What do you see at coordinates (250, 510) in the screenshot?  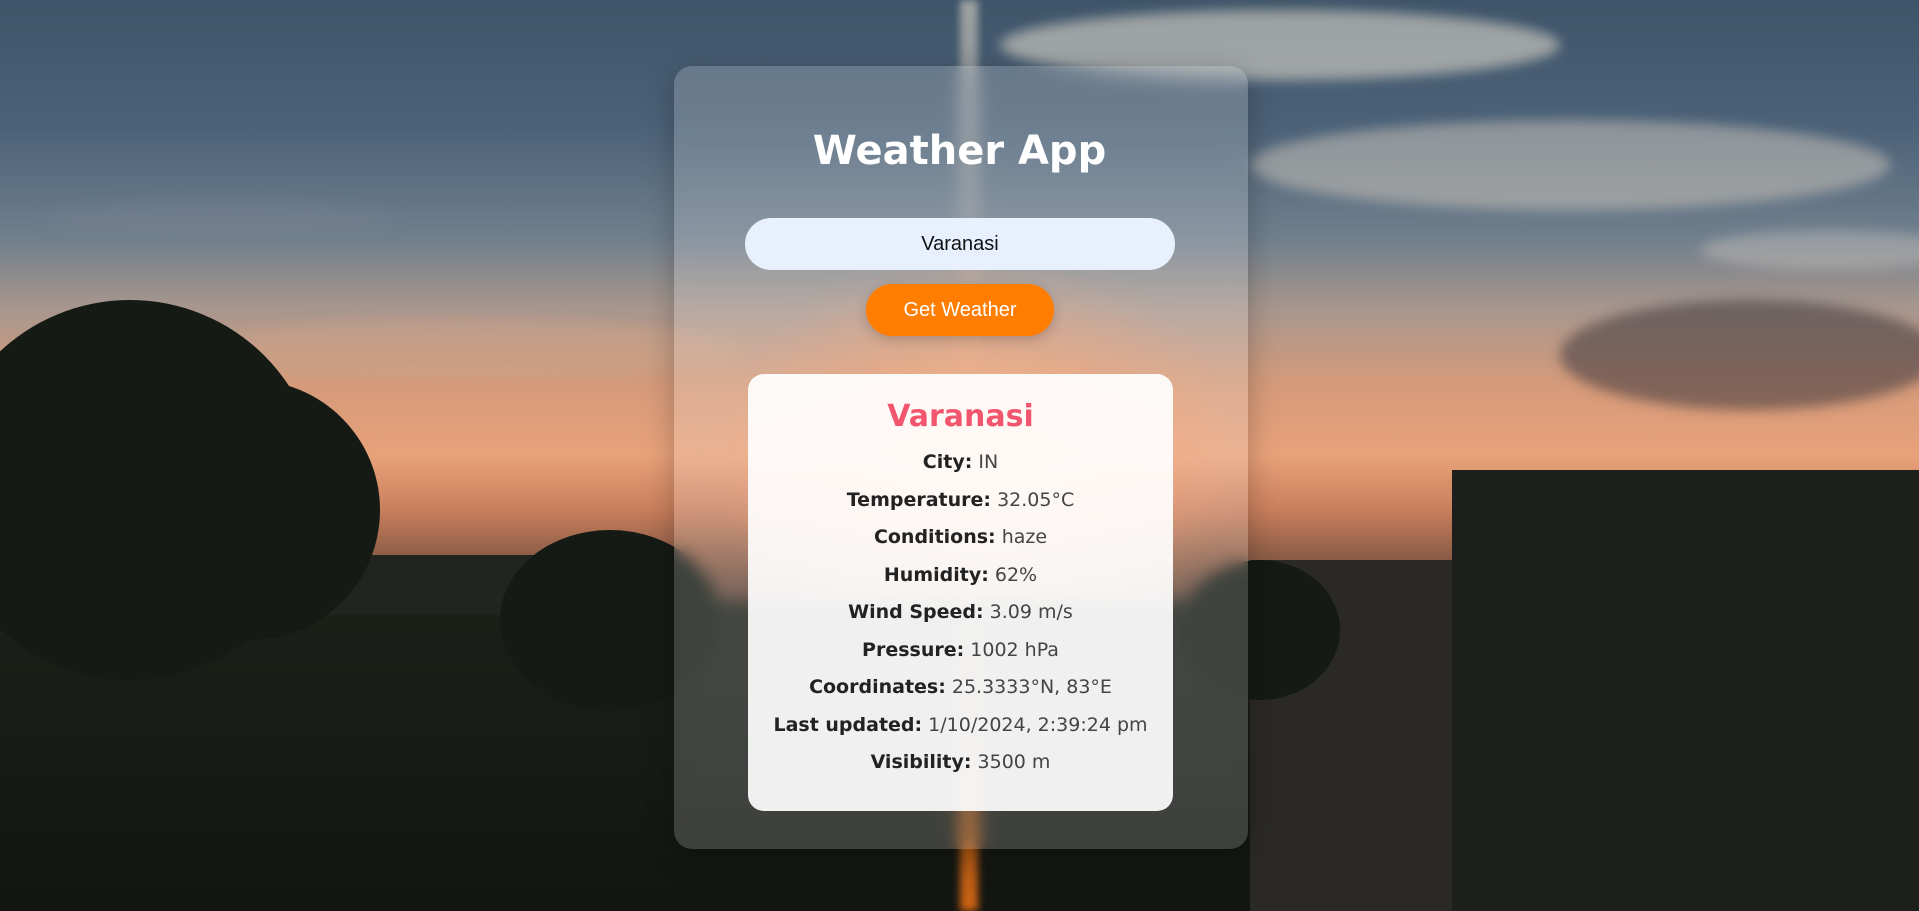 I see `tree-silhouette` at bounding box center [250, 510].